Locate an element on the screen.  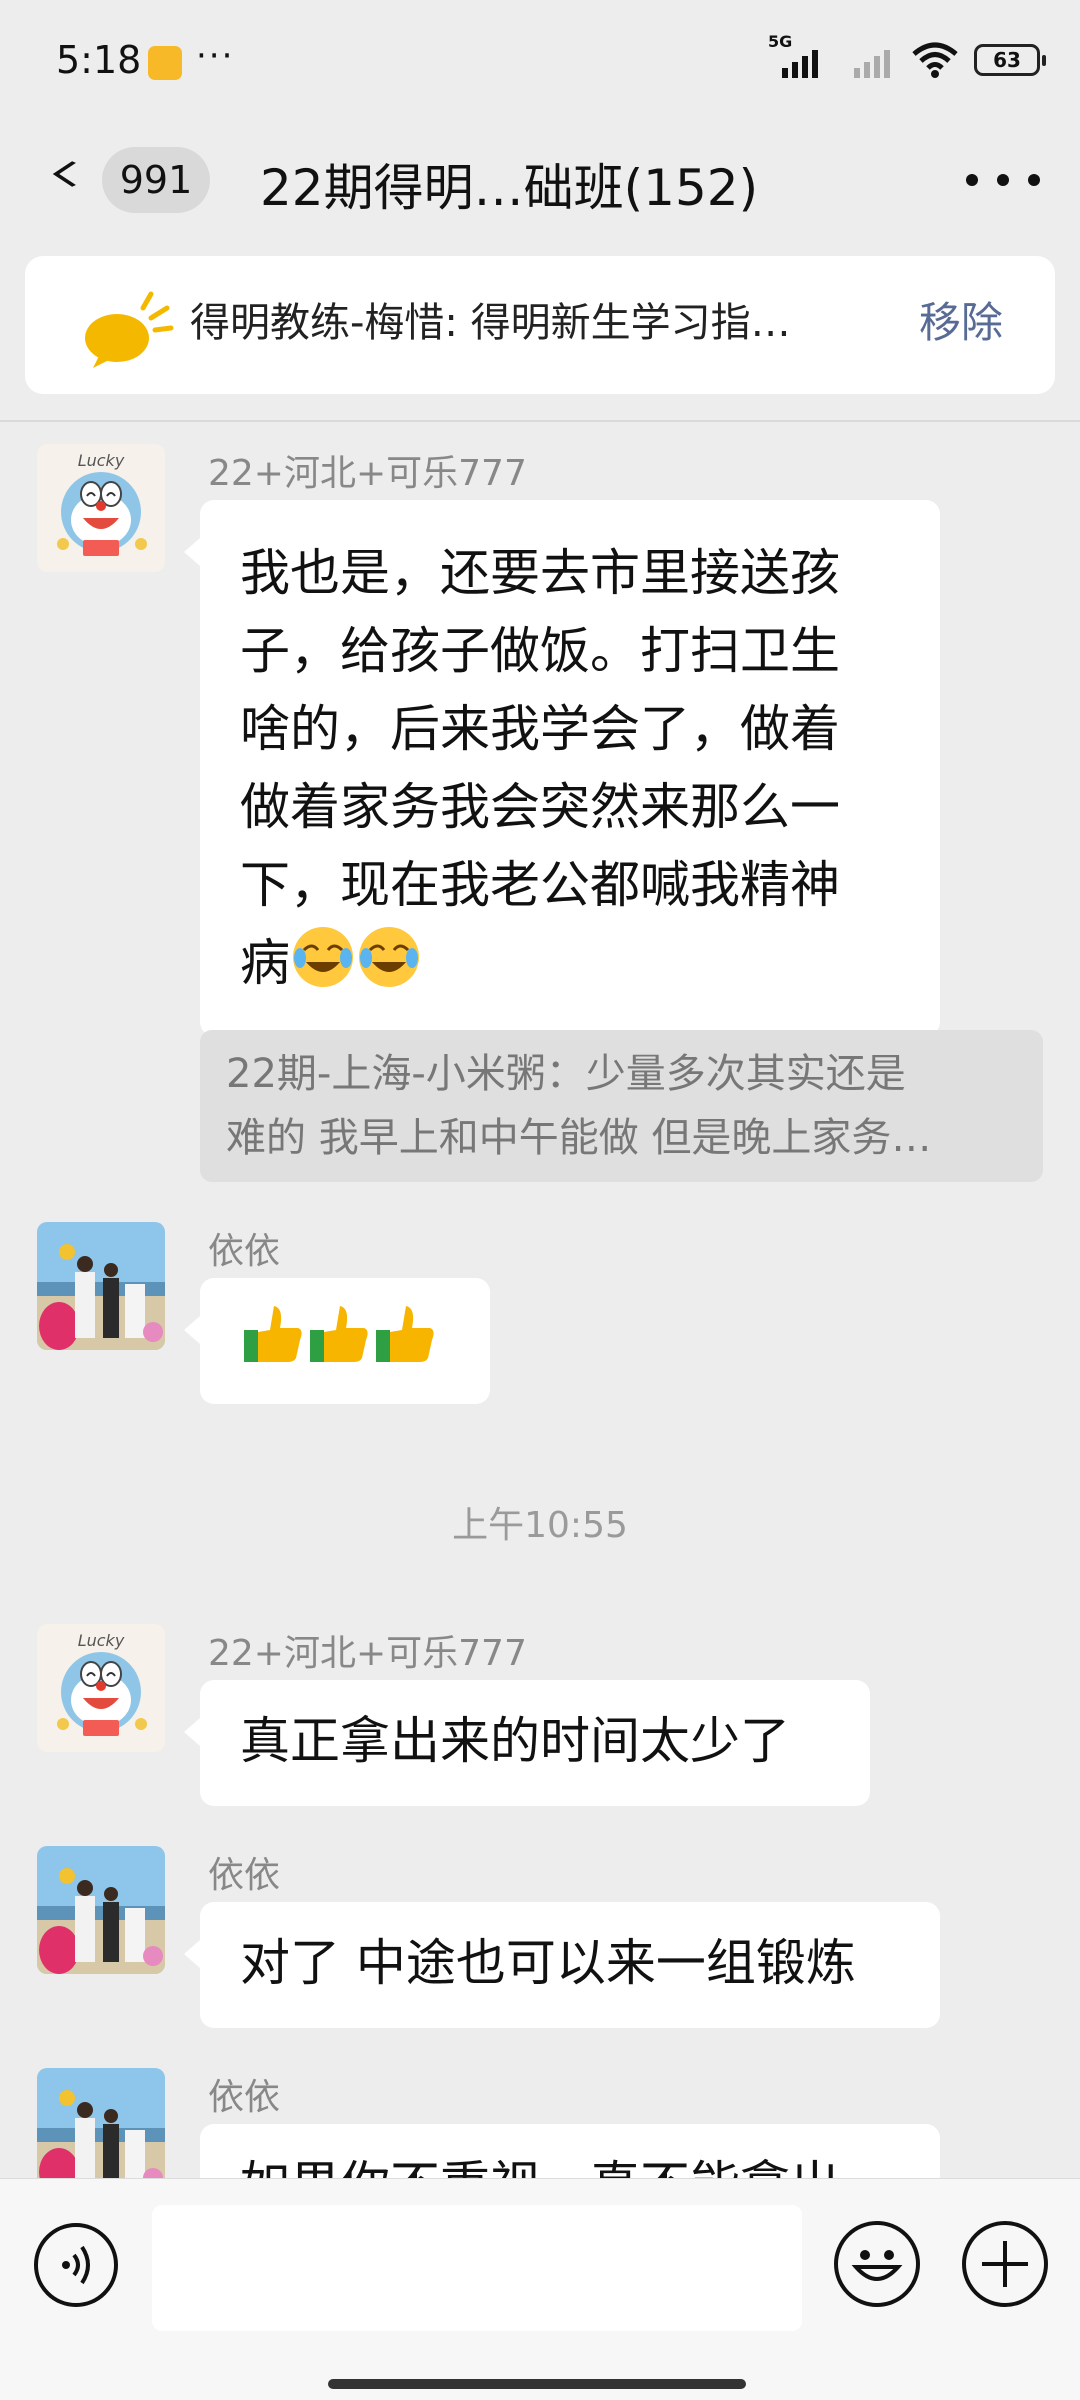
signal-icon: 5G is located at coordinates (796, 55).